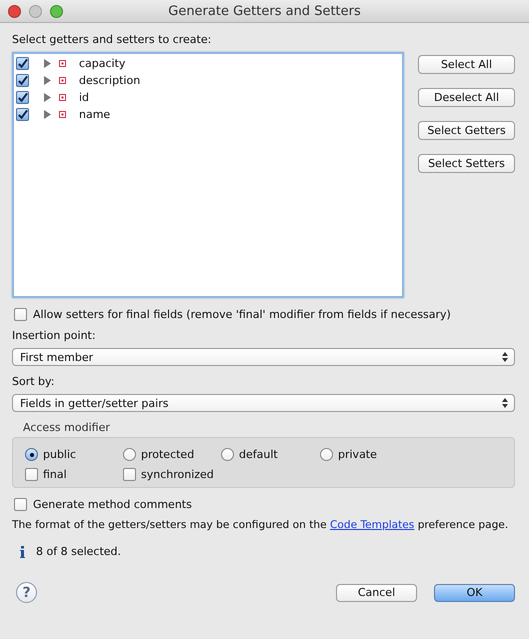 This screenshot has height=639, width=529. Describe the element at coordinates (466, 163) in the screenshot. I see `action-button: Select Setters` at that location.